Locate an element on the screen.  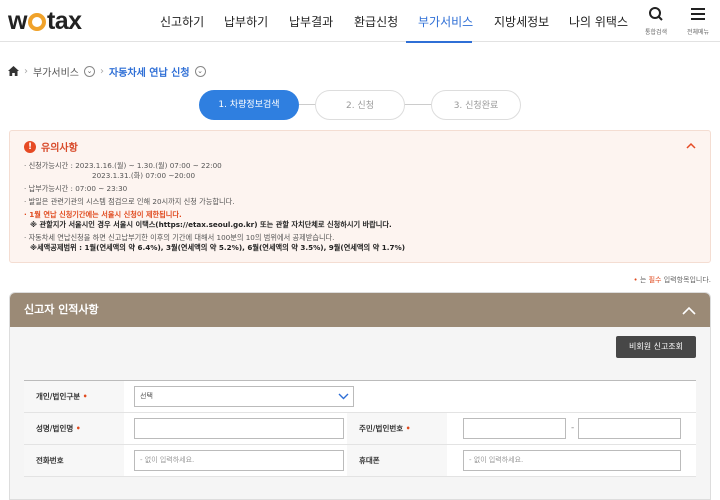
nav-active-underline is located at coordinates (439, 42).